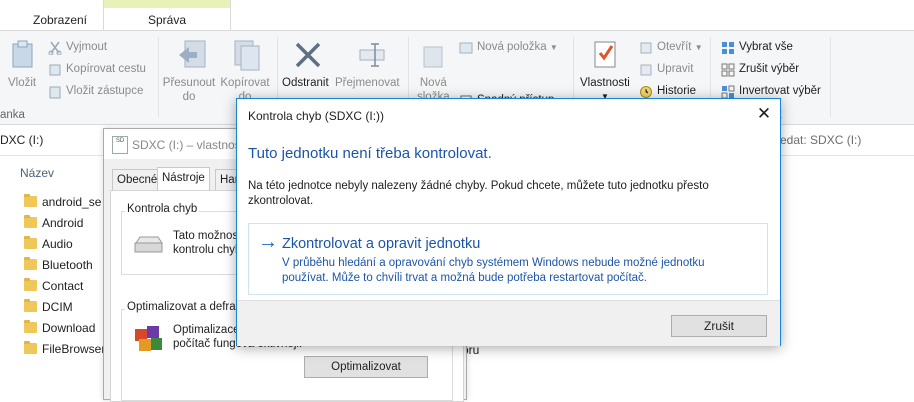 This screenshot has width=914, height=402. What do you see at coordinates (23, 55) in the screenshot?
I see `clipboard-icon` at bounding box center [23, 55].